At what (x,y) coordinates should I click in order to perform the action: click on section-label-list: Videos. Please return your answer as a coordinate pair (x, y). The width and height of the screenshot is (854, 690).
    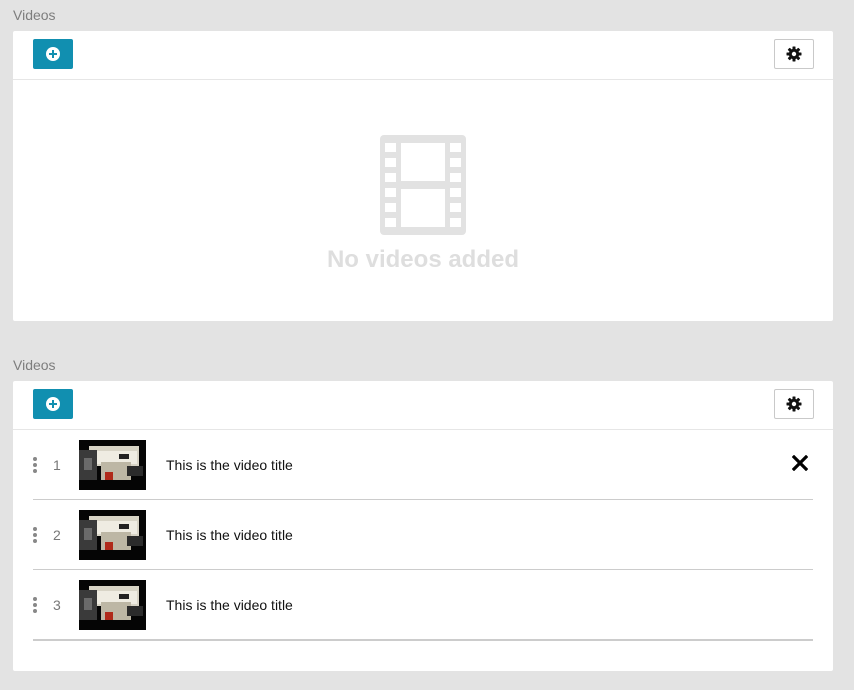
    Looking at the image, I should click on (34, 365).